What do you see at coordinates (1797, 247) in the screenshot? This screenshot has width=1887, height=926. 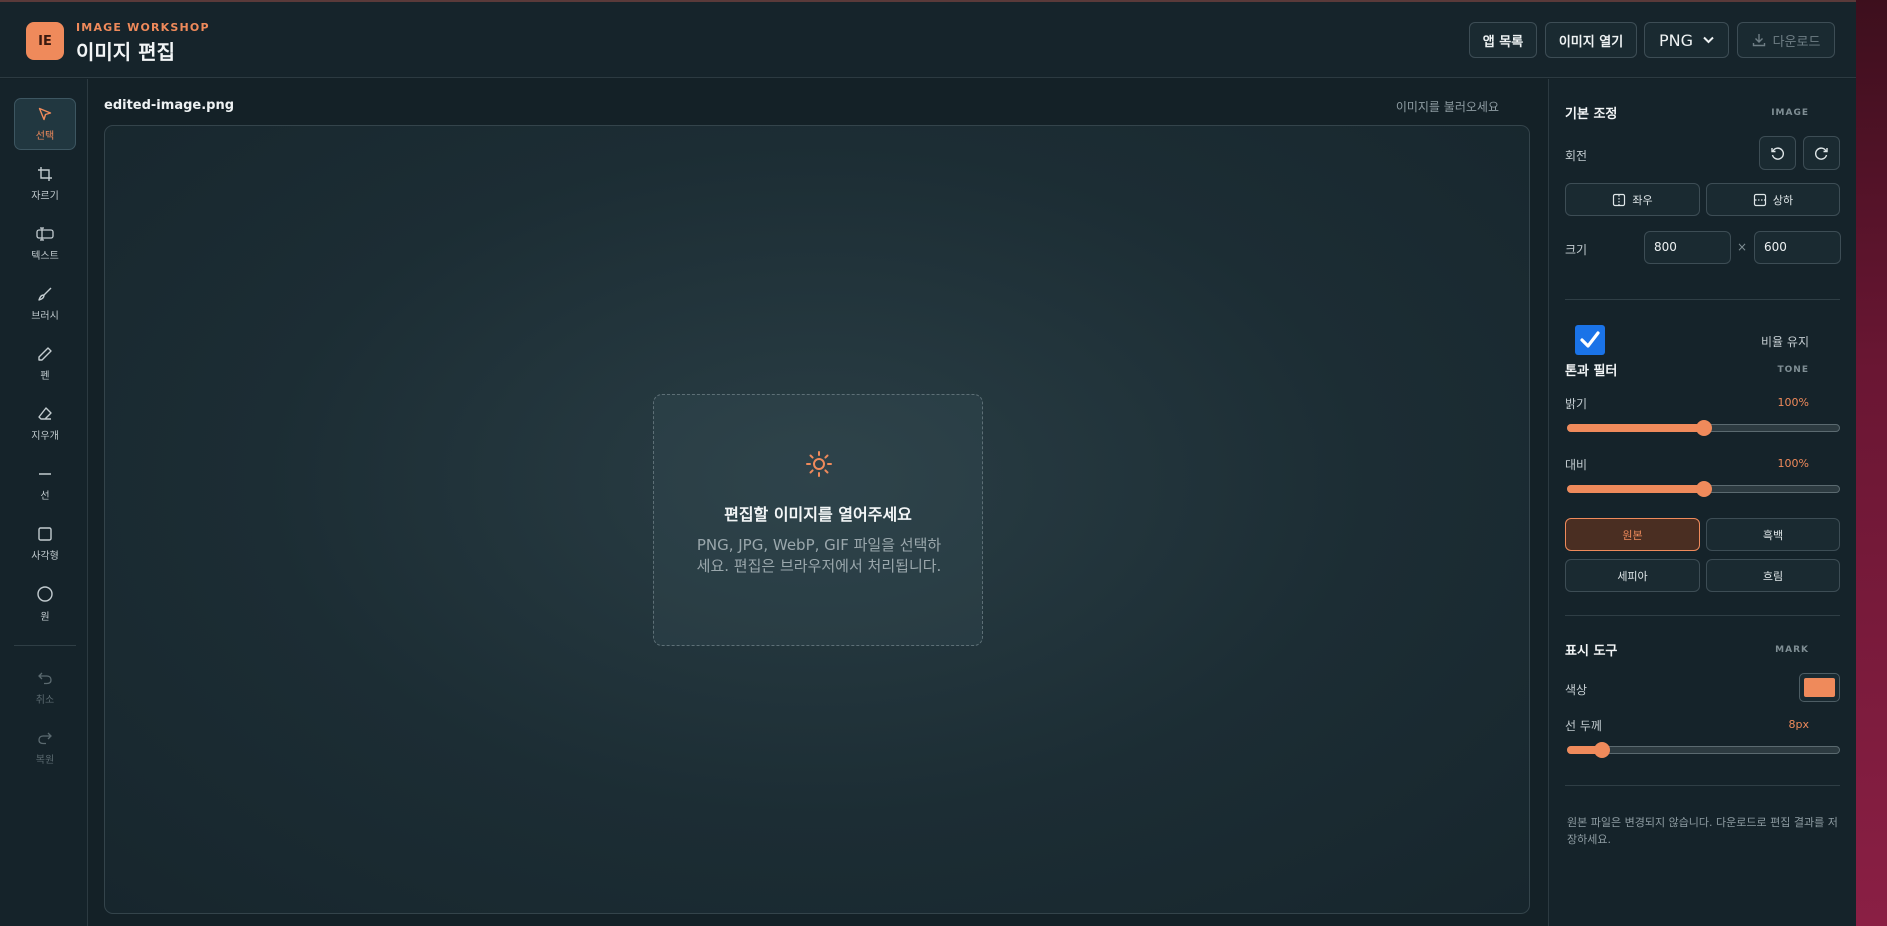 I see `height-input: 600` at bounding box center [1797, 247].